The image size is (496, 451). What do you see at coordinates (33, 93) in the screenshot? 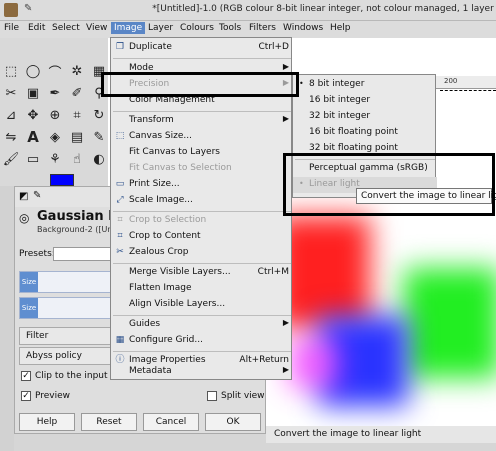
I see `foreground-select-icon: ▣` at bounding box center [33, 93].